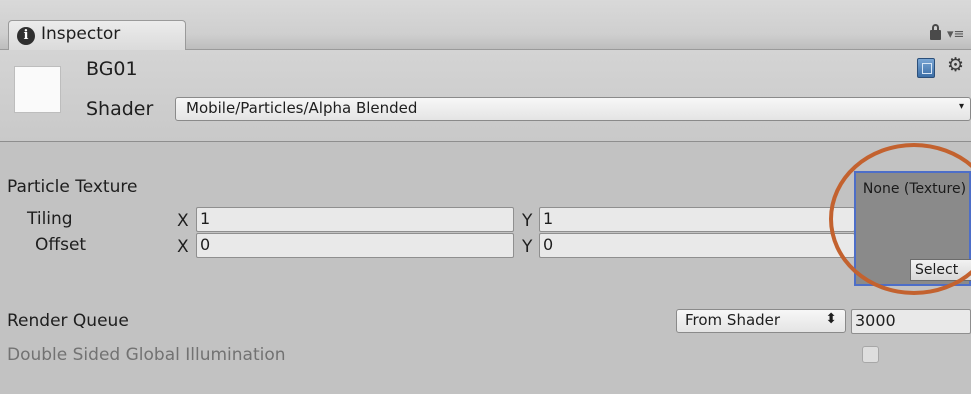 Image resolution: width=971 pixels, height=394 pixels. I want to click on gear-icon: ⚙, so click(955, 65).